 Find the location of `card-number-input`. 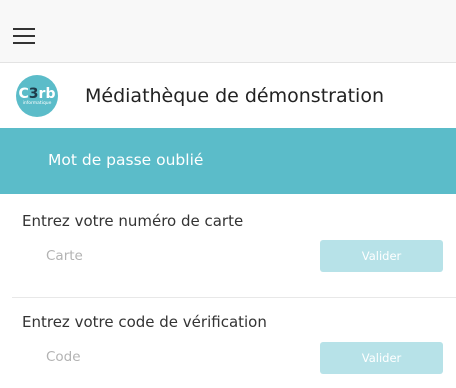

card-number-input is located at coordinates (162, 256).